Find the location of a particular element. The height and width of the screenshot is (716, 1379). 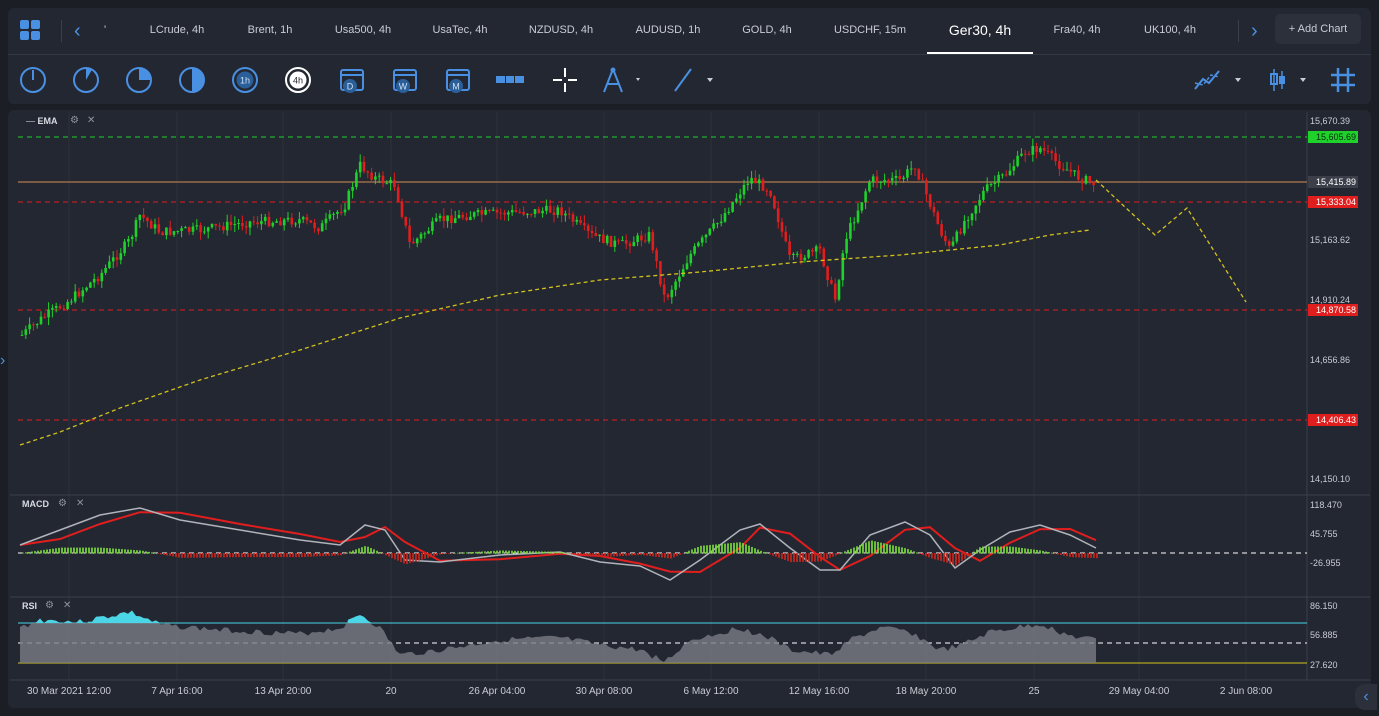

collapse-right-icon: ‹ is located at coordinates (1366, 697).